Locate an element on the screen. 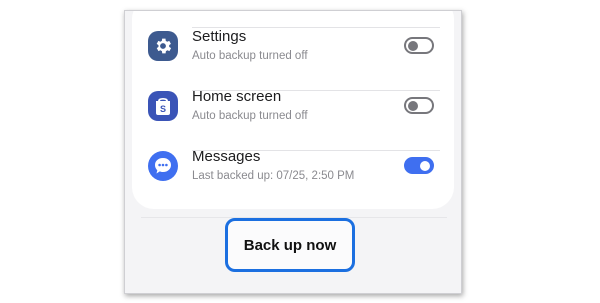  list-item-home-screen: S Home screen Auto backup turned off is located at coordinates (293, 111).